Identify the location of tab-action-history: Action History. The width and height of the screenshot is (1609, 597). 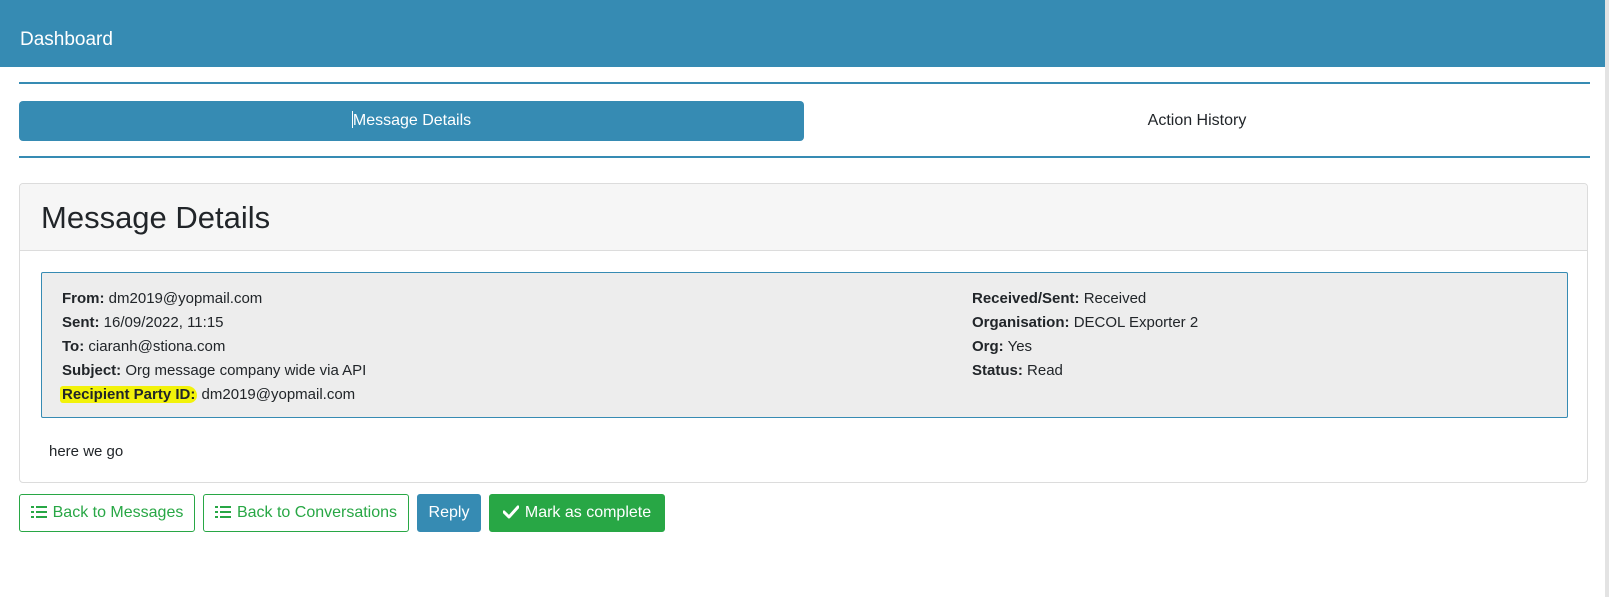
(1197, 121).